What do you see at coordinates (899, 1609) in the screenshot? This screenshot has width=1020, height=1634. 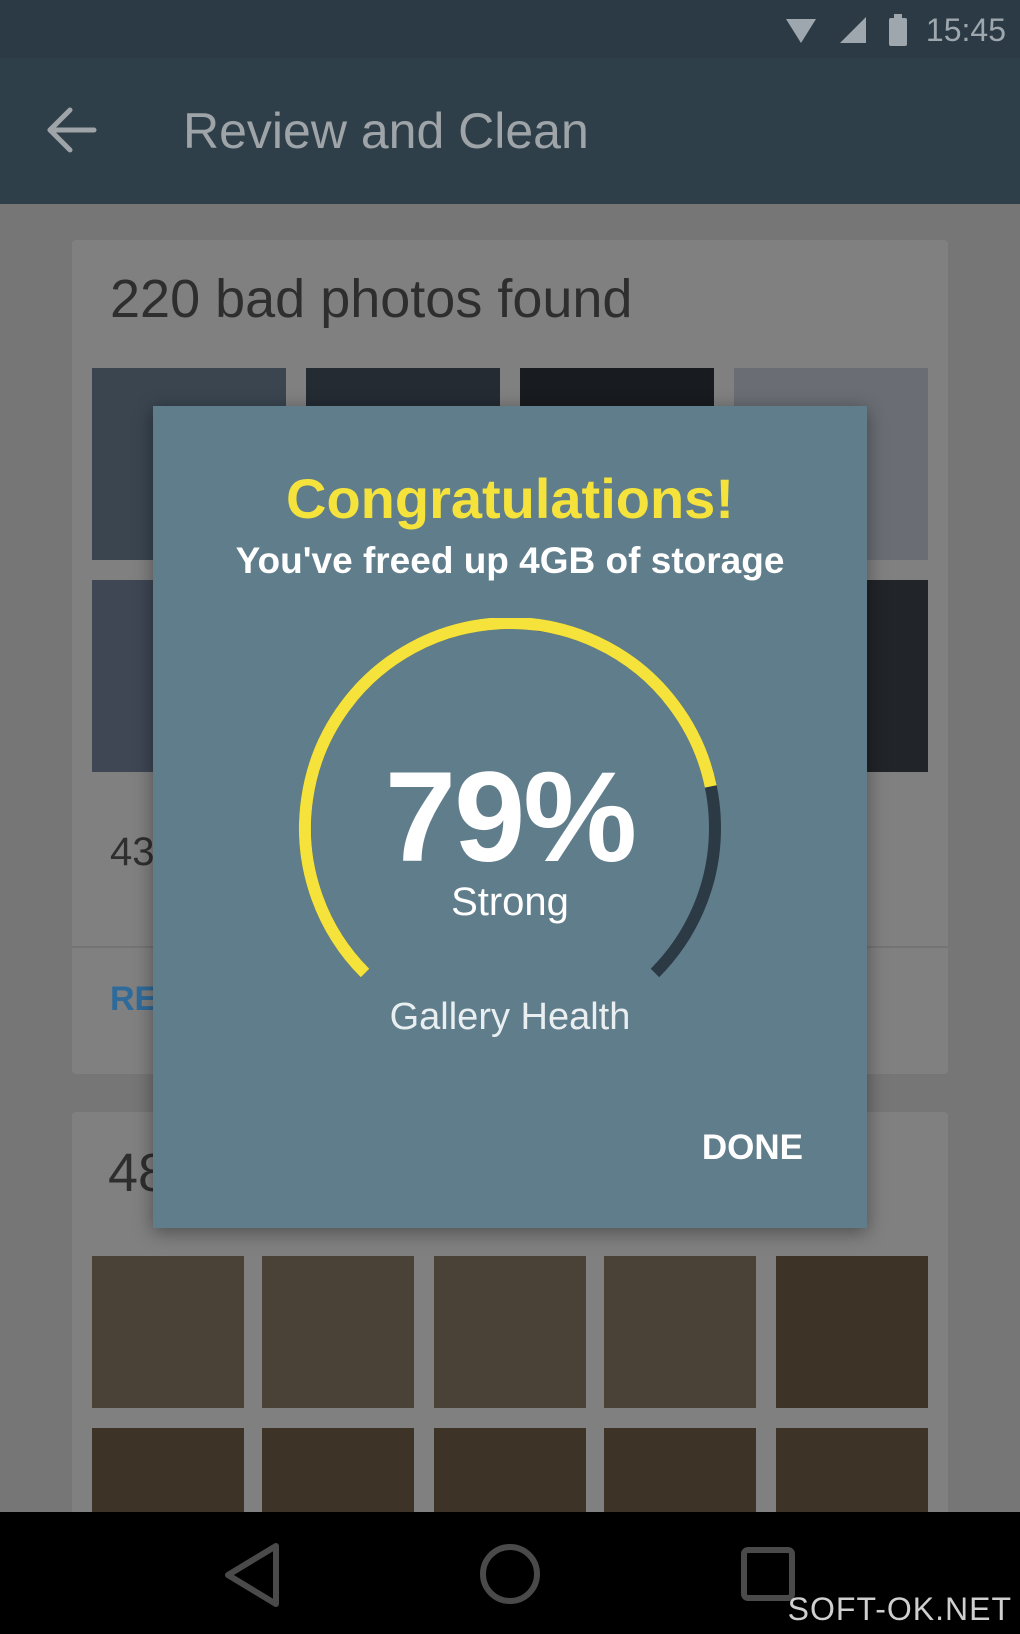 I see `watermark: SOFT-OK.NET` at bounding box center [899, 1609].